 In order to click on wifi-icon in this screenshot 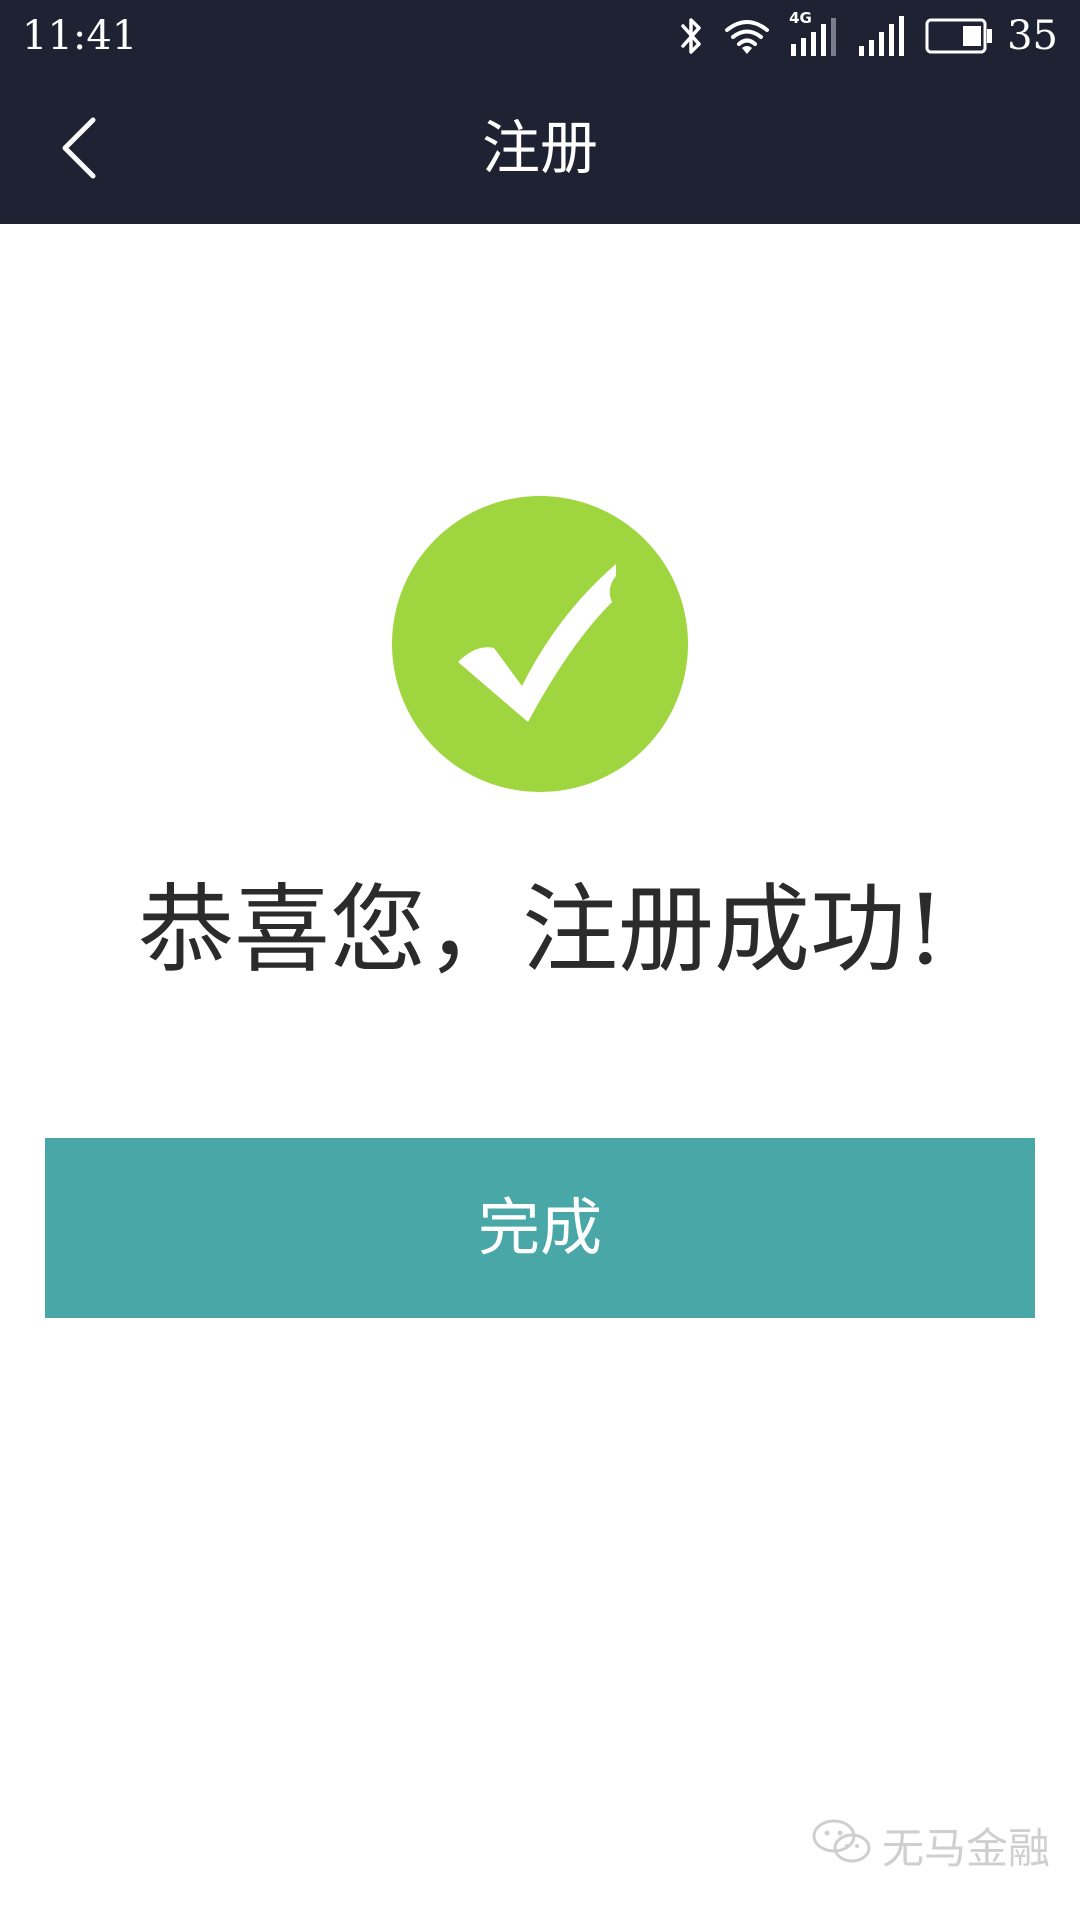, I will do `click(747, 36)`.